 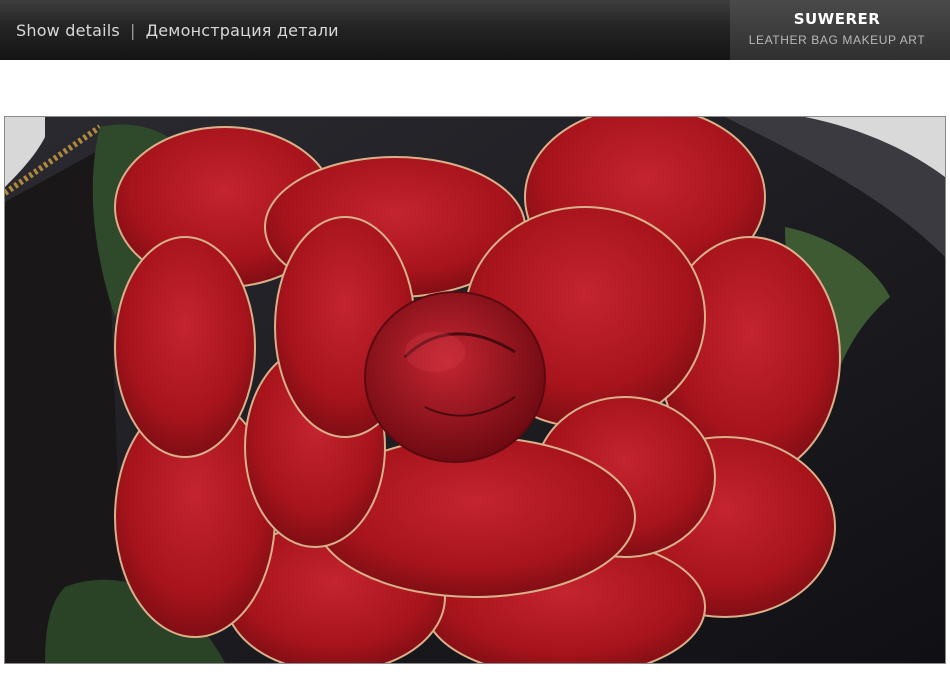 I want to click on brand-logo: SUWERER LEATHER BAG MAKEUP ART, so click(x=837, y=28).